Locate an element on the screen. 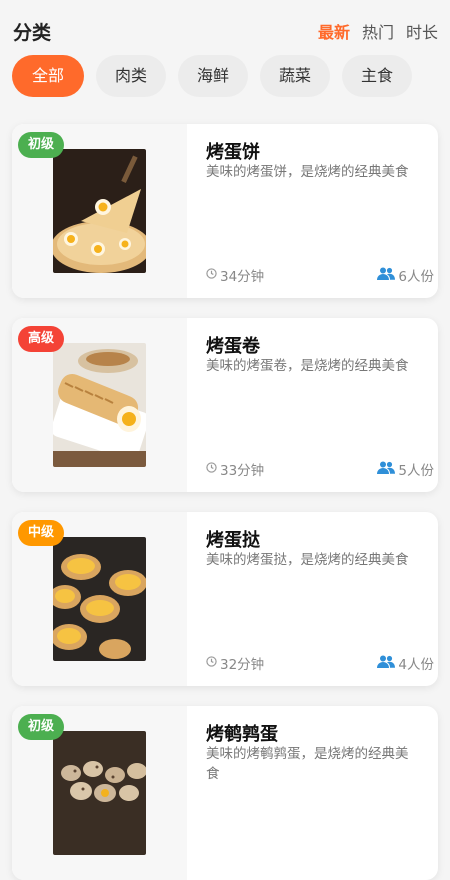 This screenshot has height=880, width=450. sort-tab-popular: 热门 is located at coordinates (378, 31).